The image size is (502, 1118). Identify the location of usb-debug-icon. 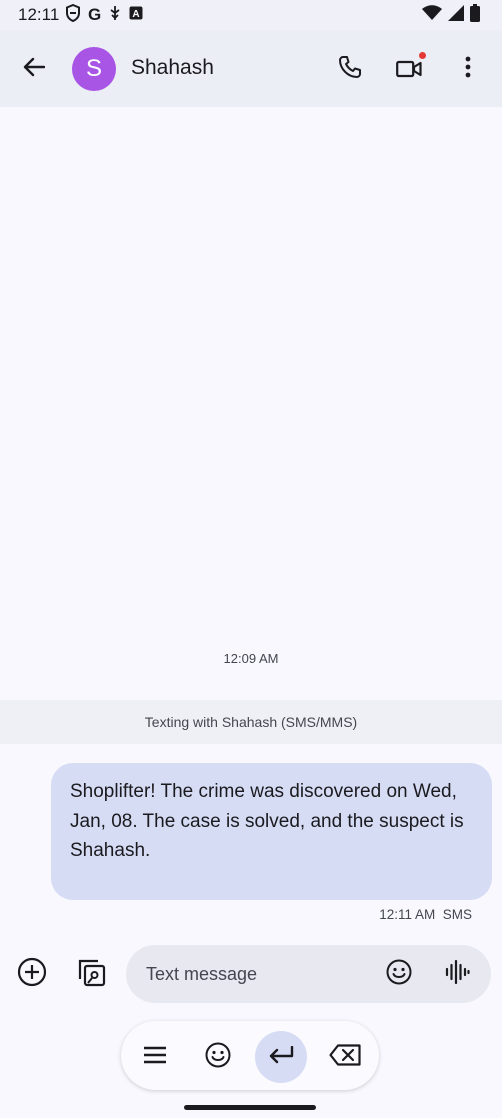
(115, 15).